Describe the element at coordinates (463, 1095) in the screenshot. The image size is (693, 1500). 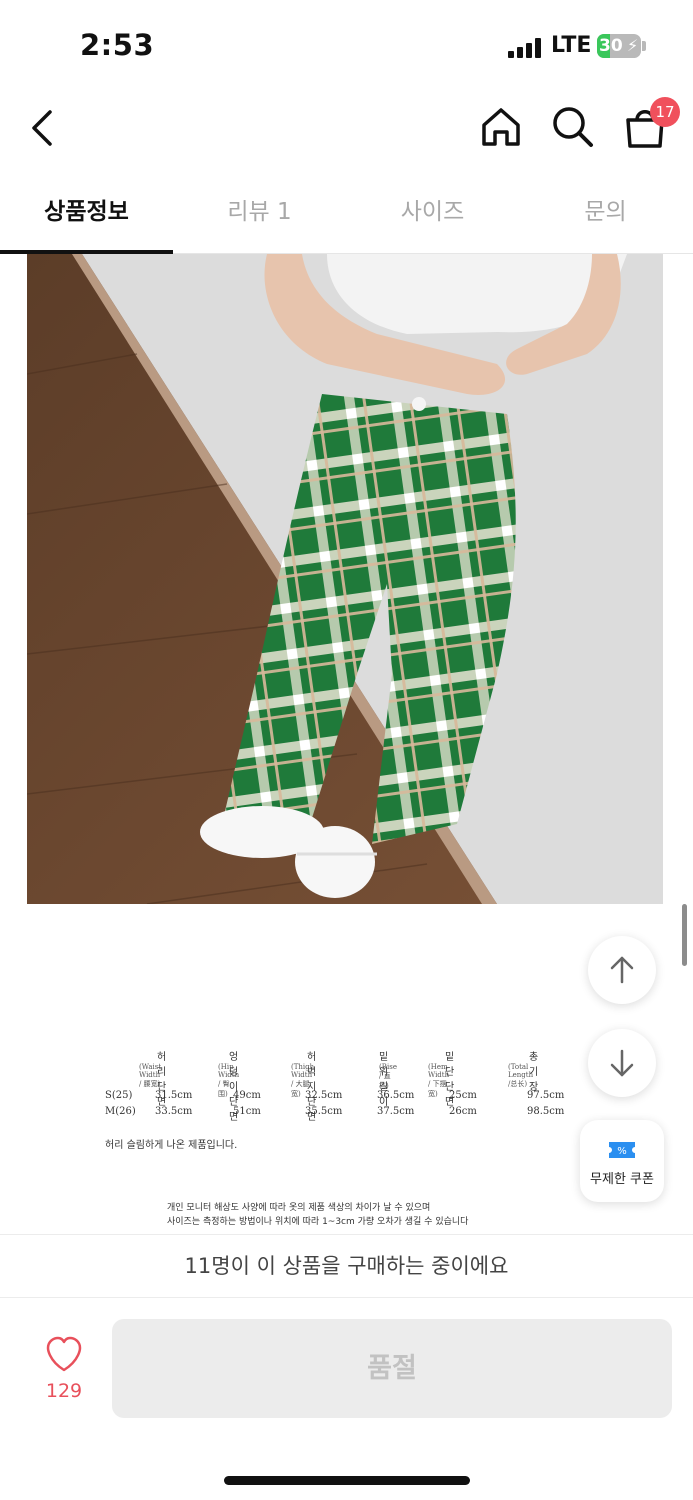
I see `size-value: 25cm` at that location.